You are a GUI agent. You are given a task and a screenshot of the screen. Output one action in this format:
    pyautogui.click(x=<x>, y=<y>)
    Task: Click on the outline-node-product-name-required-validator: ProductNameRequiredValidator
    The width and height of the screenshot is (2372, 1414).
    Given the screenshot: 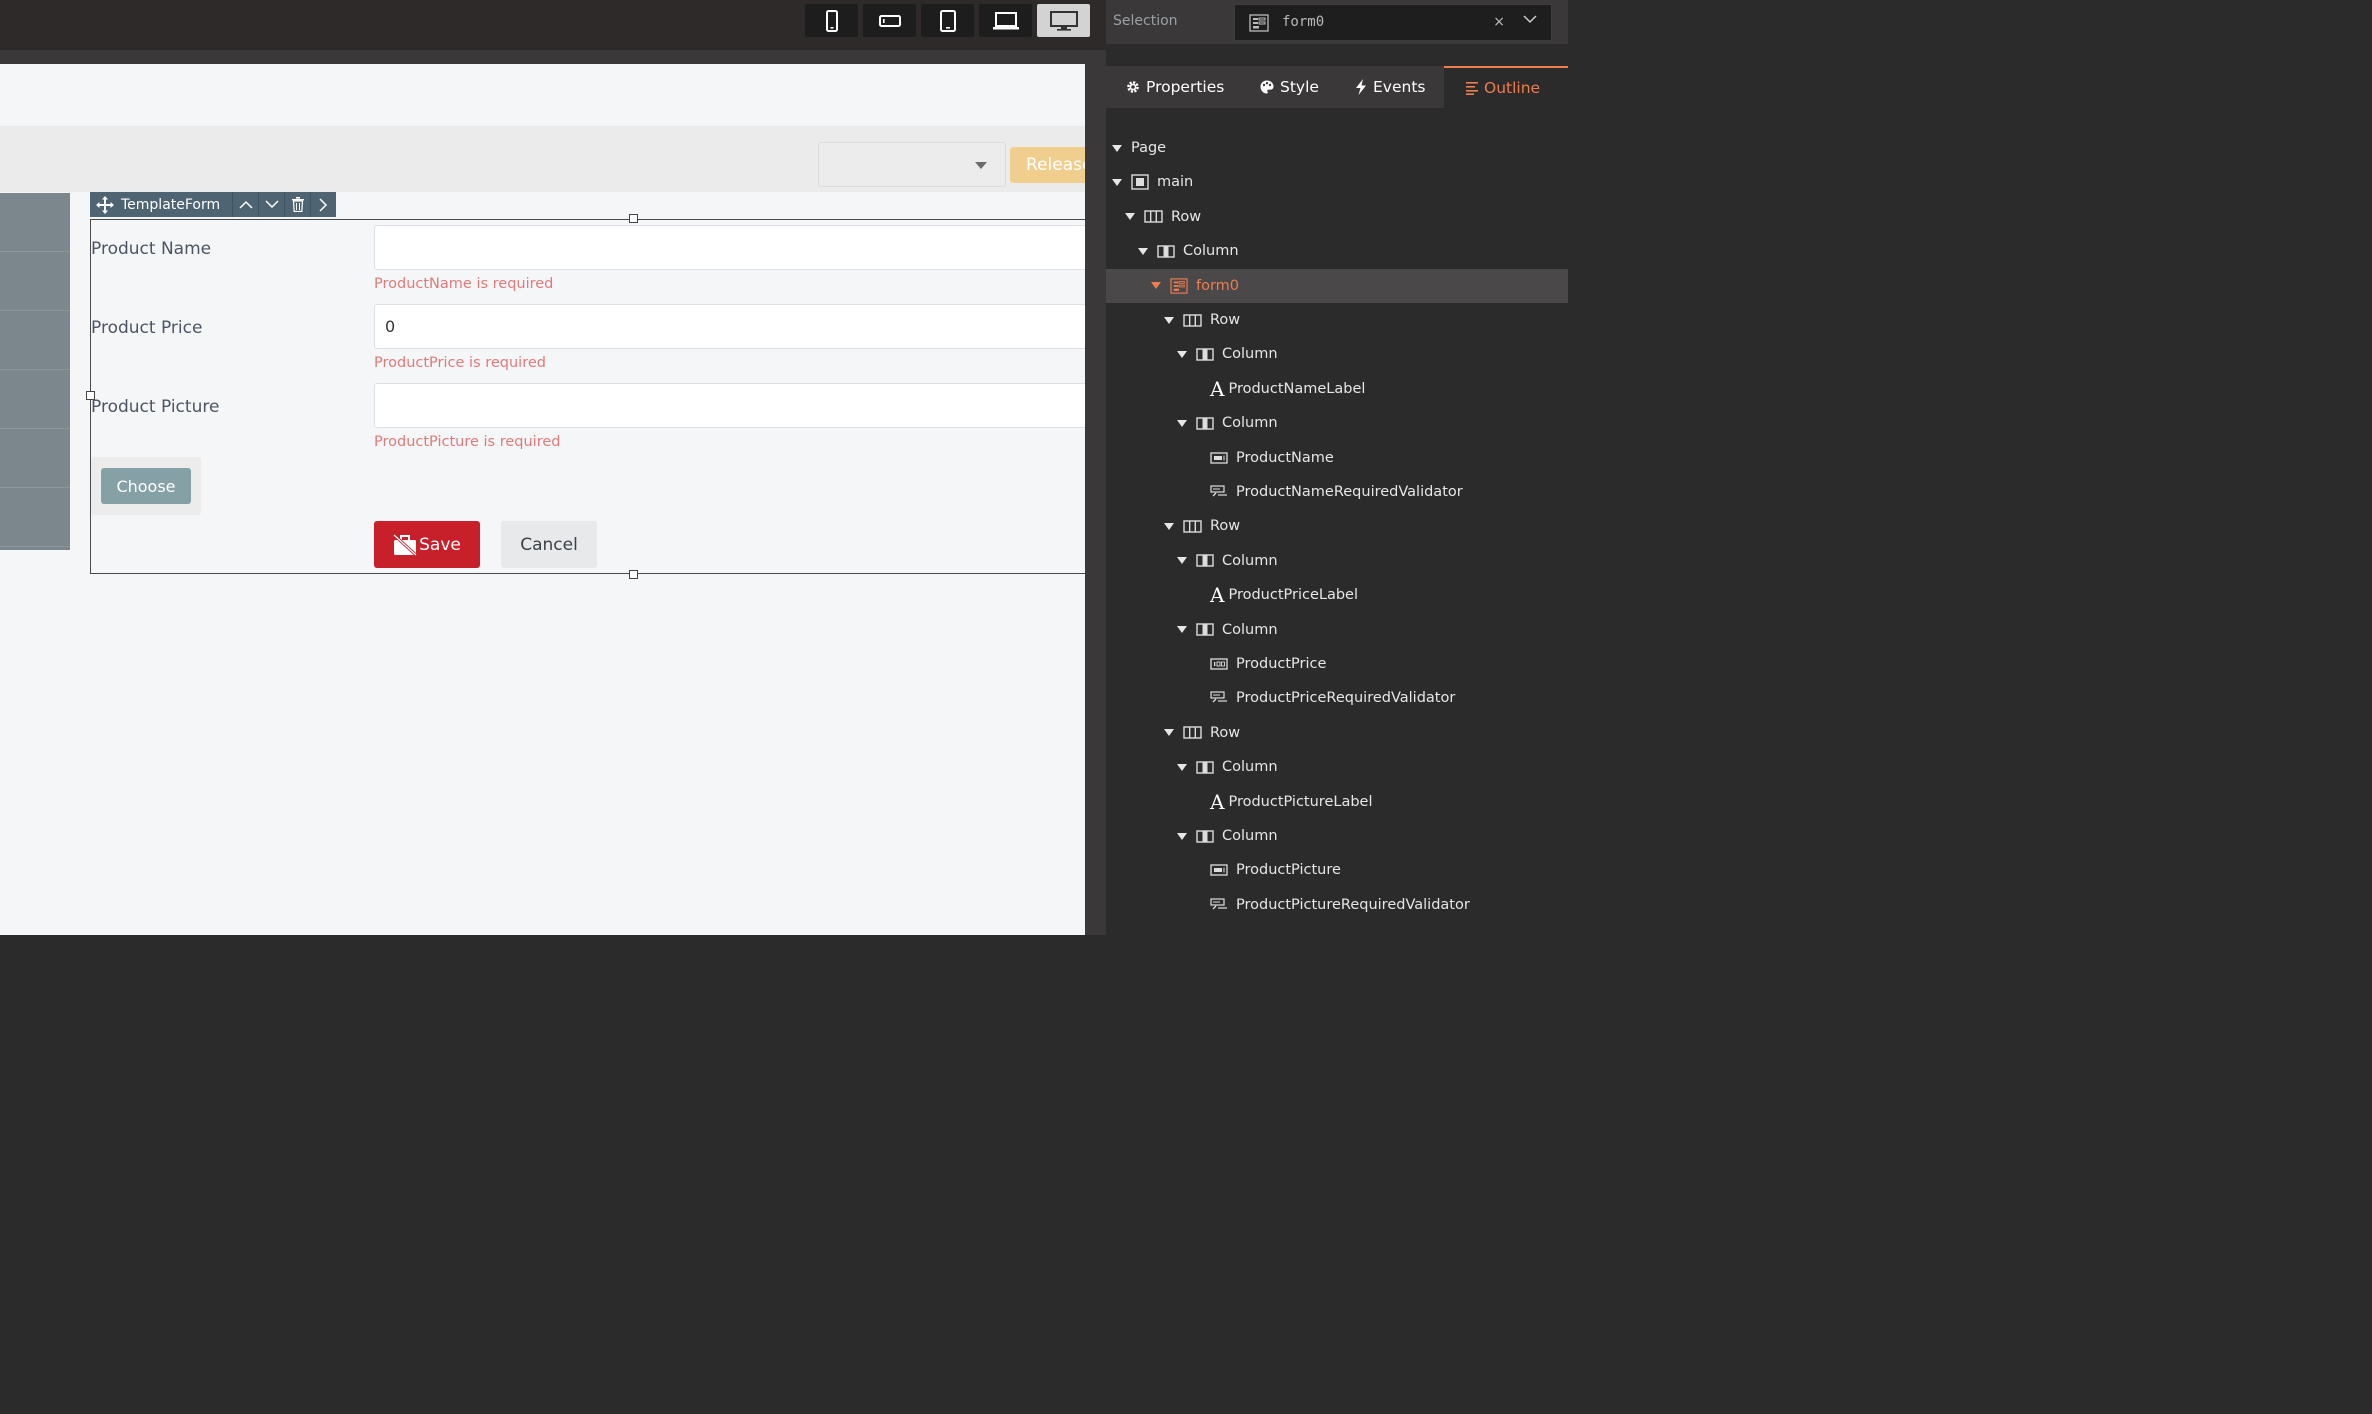 What is the action you would take?
    pyautogui.click(x=1337, y=492)
    